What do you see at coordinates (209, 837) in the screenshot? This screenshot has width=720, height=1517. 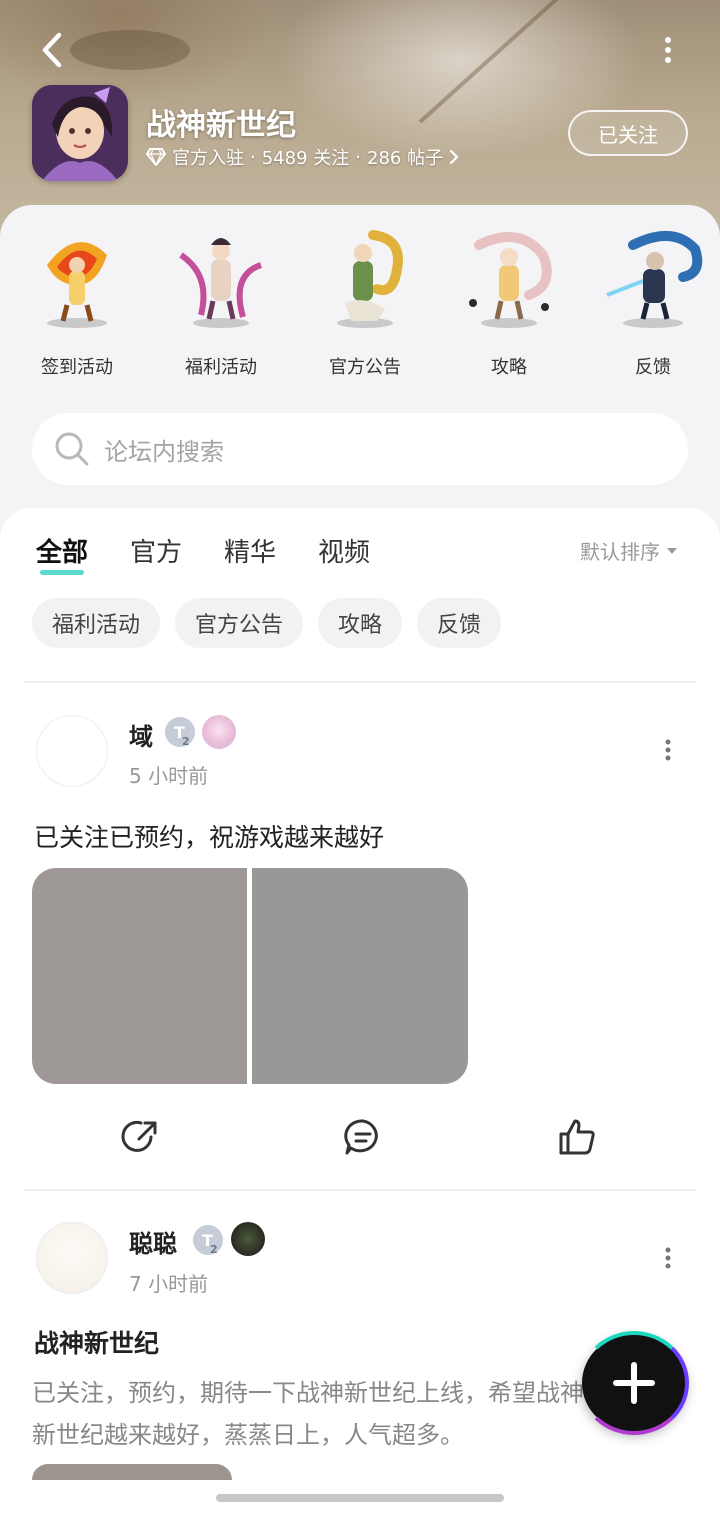 I see `post-text: 已关注已预约，祝游戏越来越好` at bounding box center [209, 837].